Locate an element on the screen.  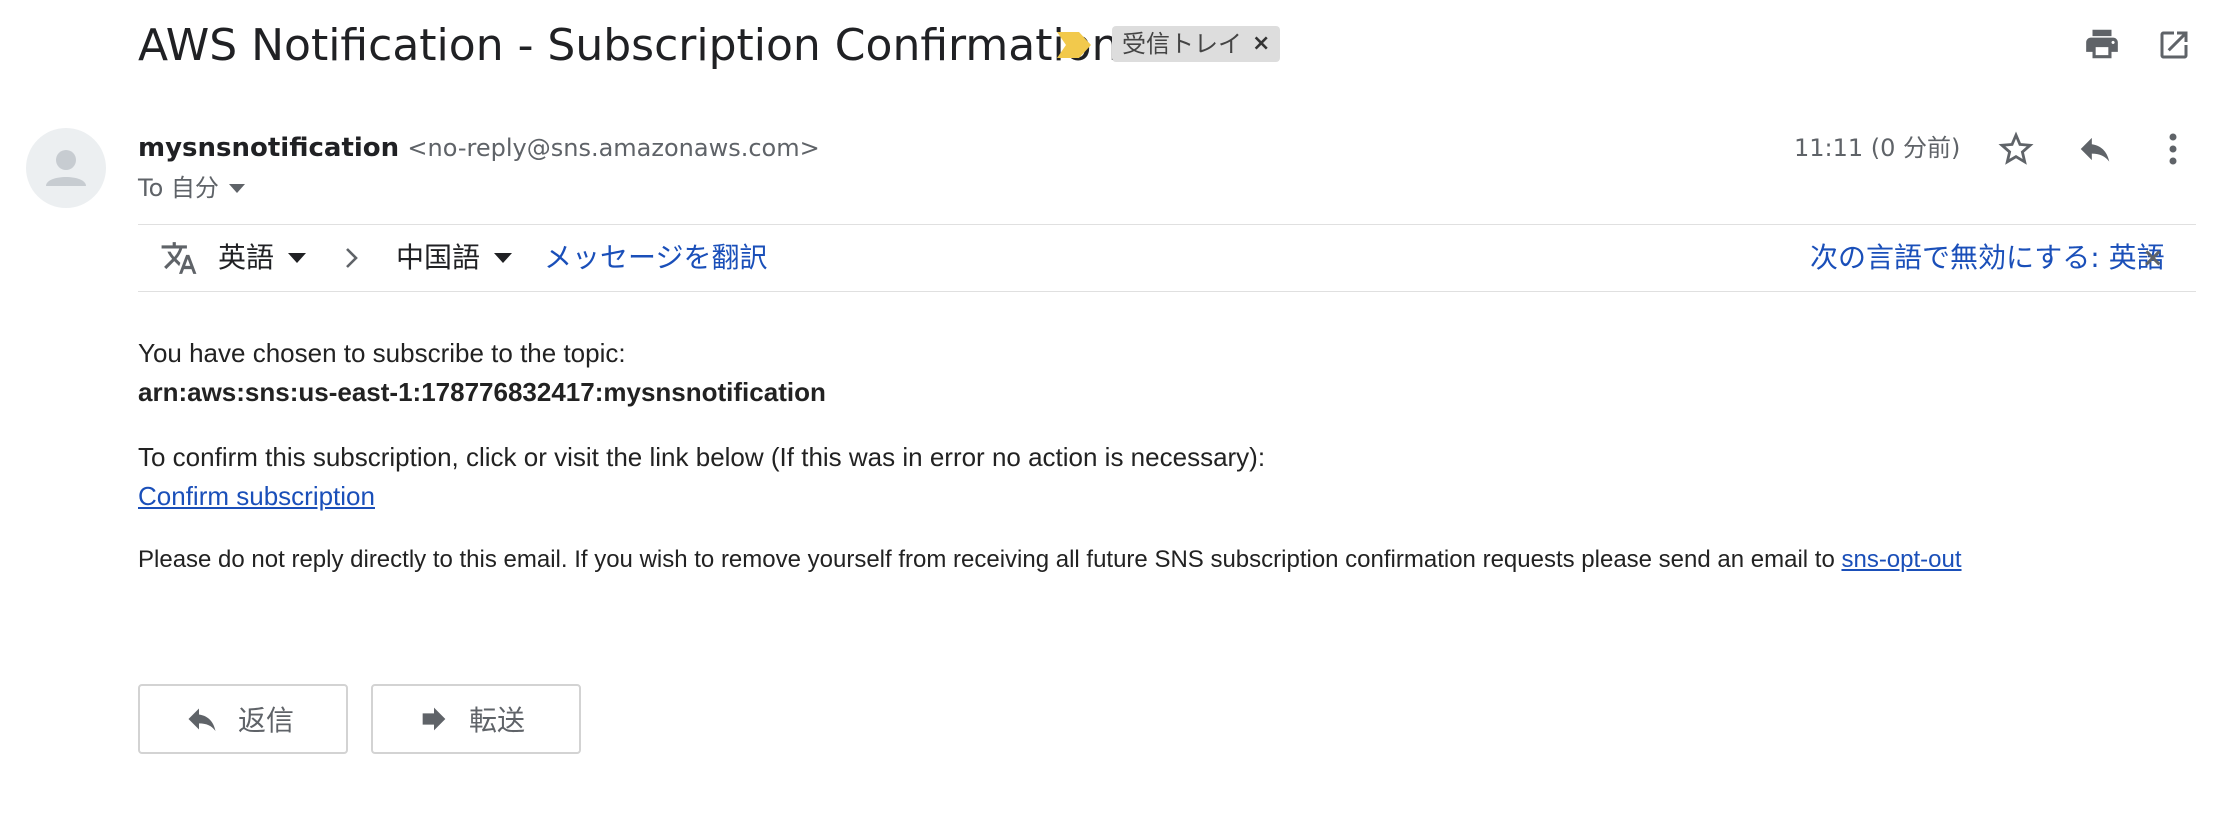
label-chip-text: 受信トレイ is located at coordinates (1182, 44).